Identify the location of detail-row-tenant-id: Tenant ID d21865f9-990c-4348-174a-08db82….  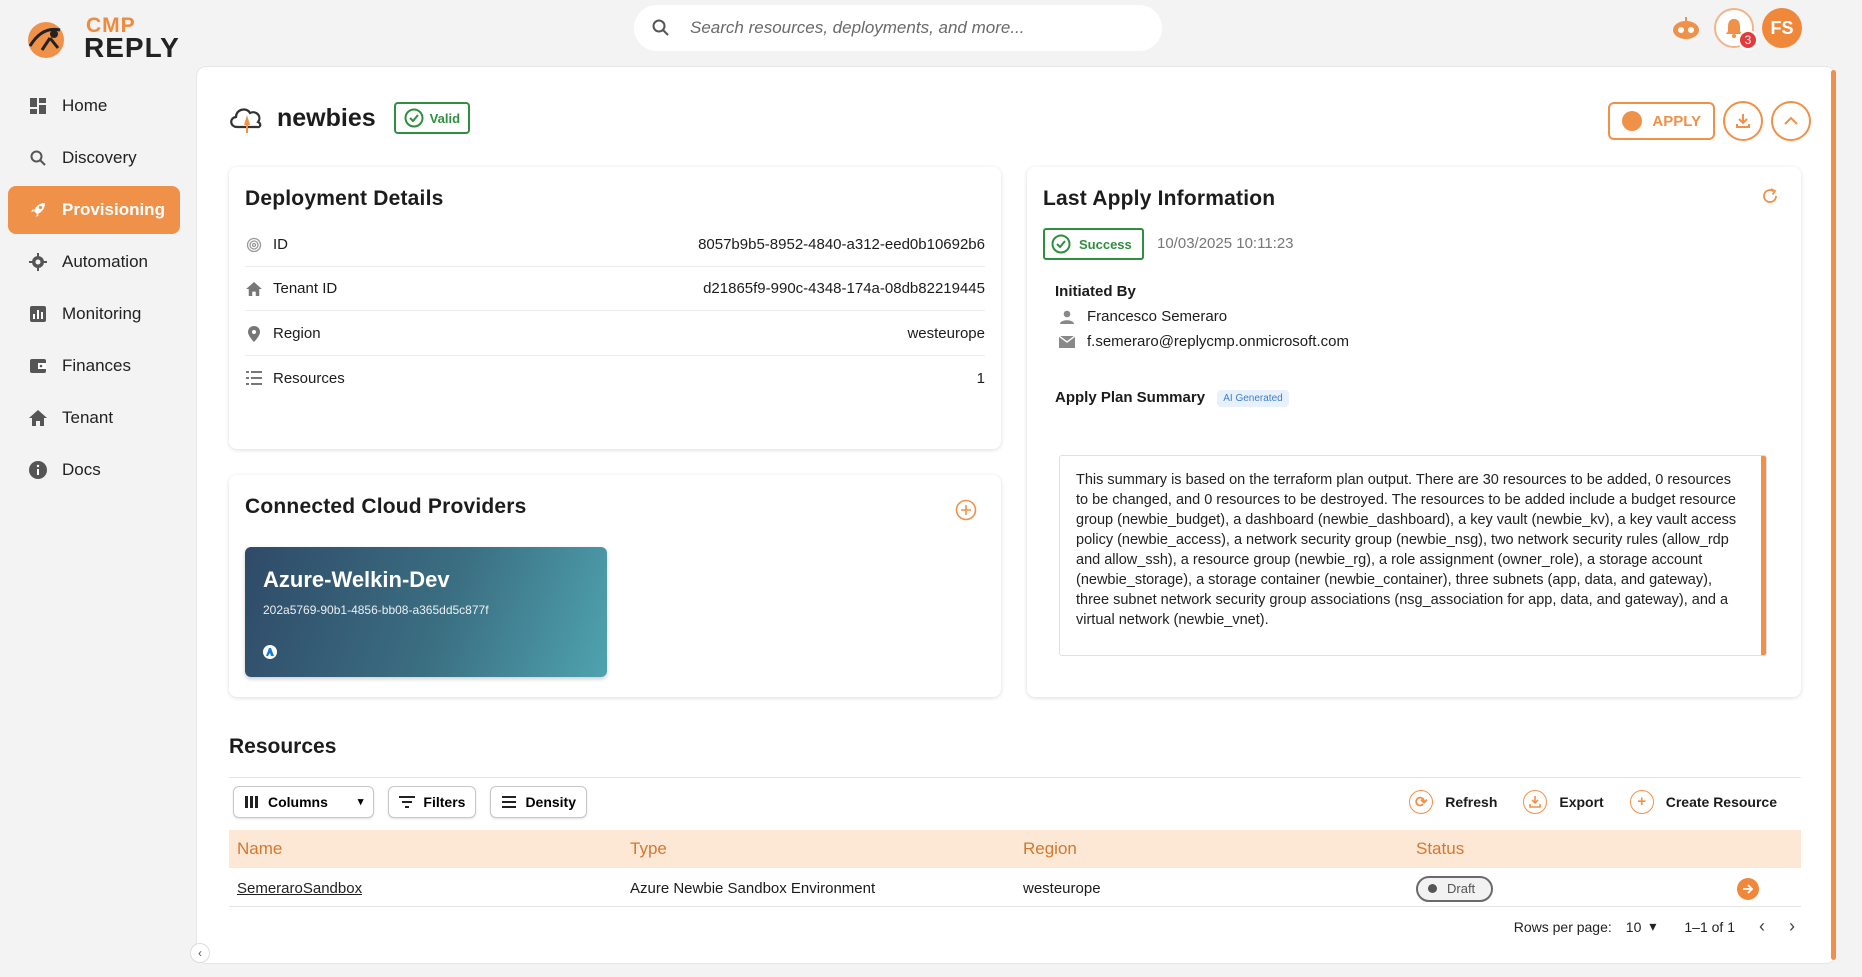
(615, 289).